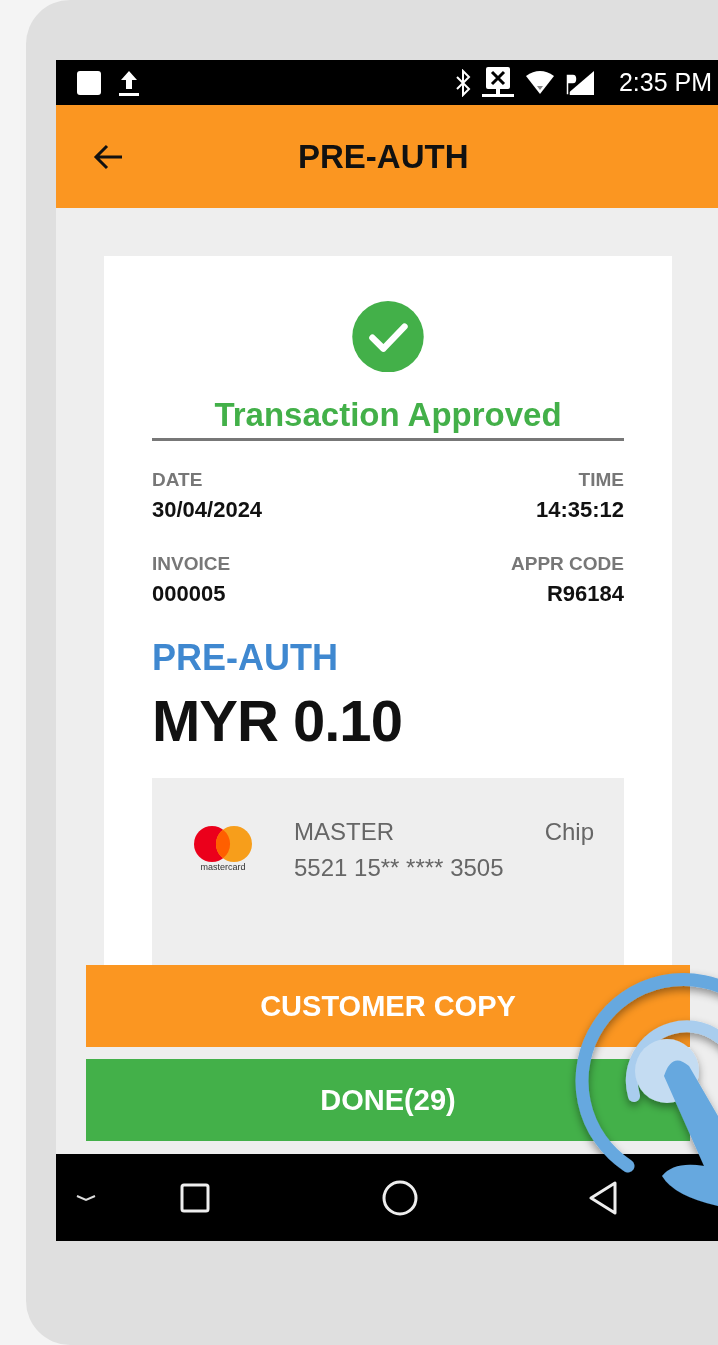 This screenshot has width=718, height=1345. Describe the element at coordinates (665, 82) in the screenshot. I see `status-time: 2:35 PM` at that location.